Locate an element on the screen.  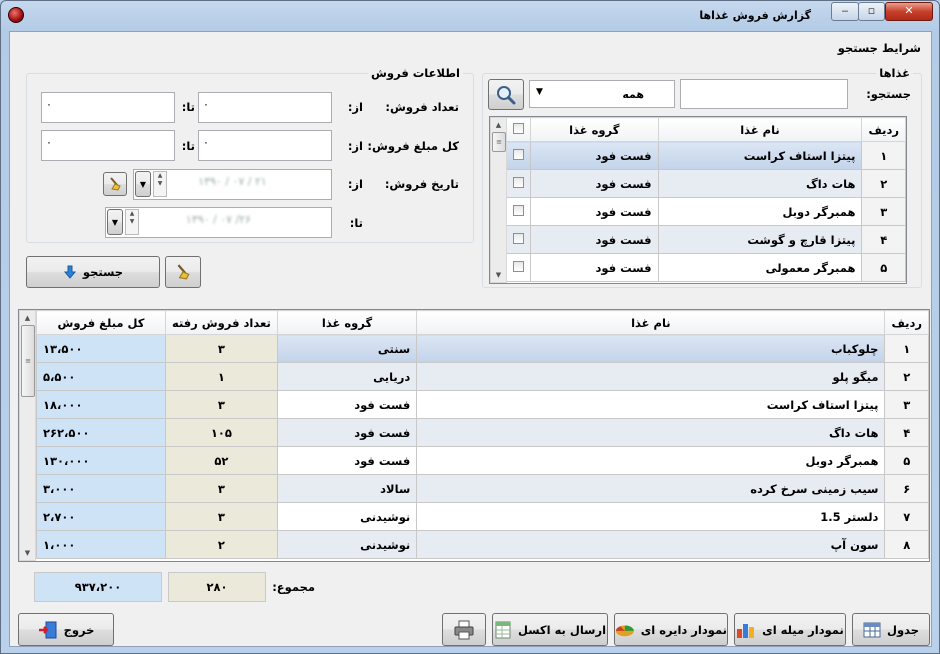
table-row: ۵ همبرگر دوبل فست فود ۵۲ ۱۳۰،۰۰۰ is located at coordinates (482, 460).